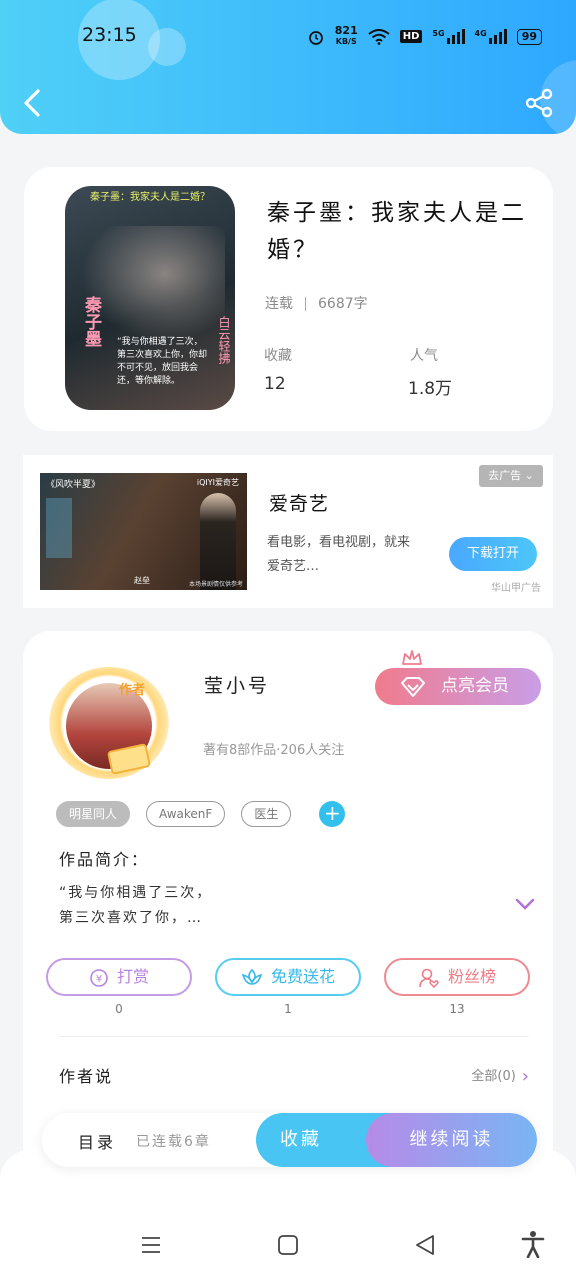 Image resolution: width=576 pixels, height=1280 pixels. I want to click on cover-quote: “我与你相遇了三次，第三次喜欢上你，你却不可不见，放回我会还，等你解除。, so click(162, 361).